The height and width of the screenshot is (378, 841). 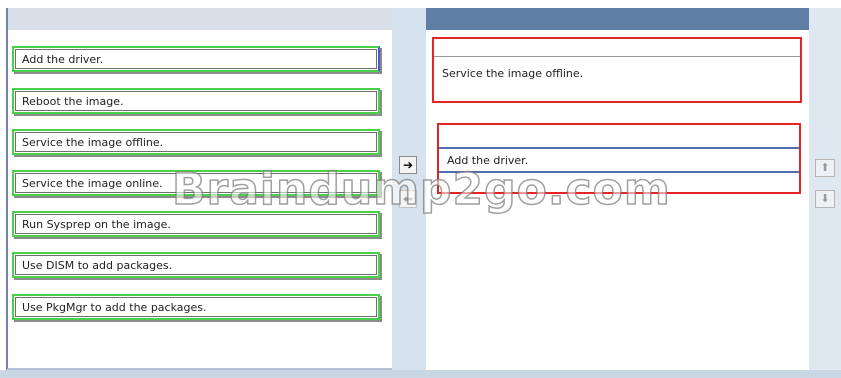 I want to click on answer-area-header, so click(x=617, y=19).